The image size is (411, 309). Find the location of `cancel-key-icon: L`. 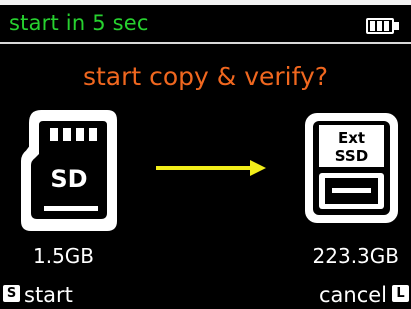

cancel-key-icon: L is located at coordinates (400, 293).